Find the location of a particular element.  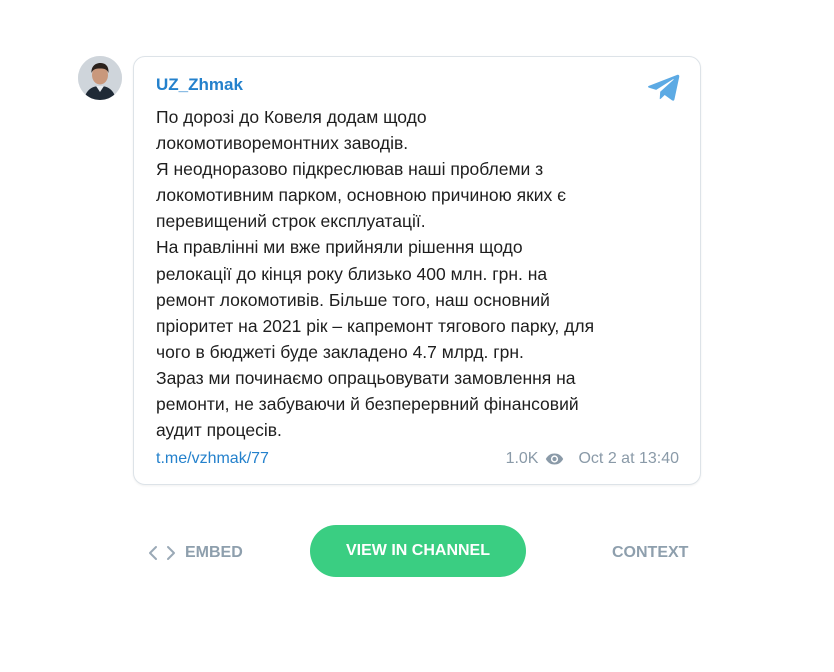

embed-label: EMBED is located at coordinates (214, 552).